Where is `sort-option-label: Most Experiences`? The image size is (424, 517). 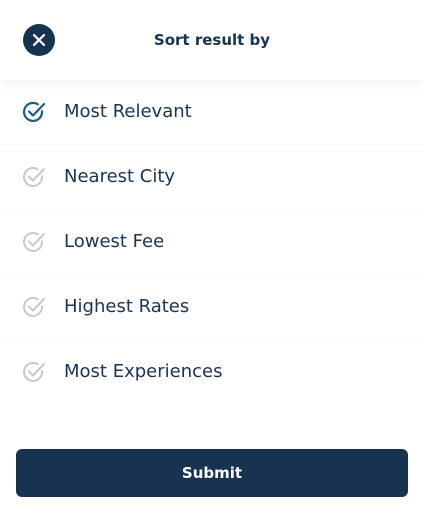
sort-option-label: Most Experiences is located at coordinates (143, 371).